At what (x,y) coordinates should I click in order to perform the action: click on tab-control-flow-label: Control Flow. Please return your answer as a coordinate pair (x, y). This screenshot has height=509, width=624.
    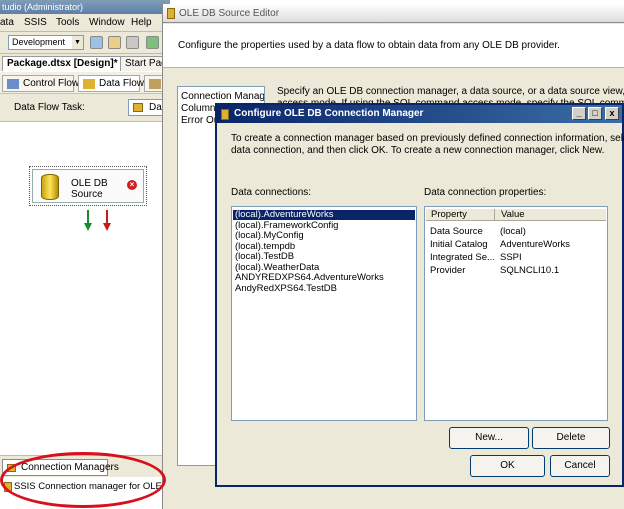
    Looking at the image, I should click on (51, 83).